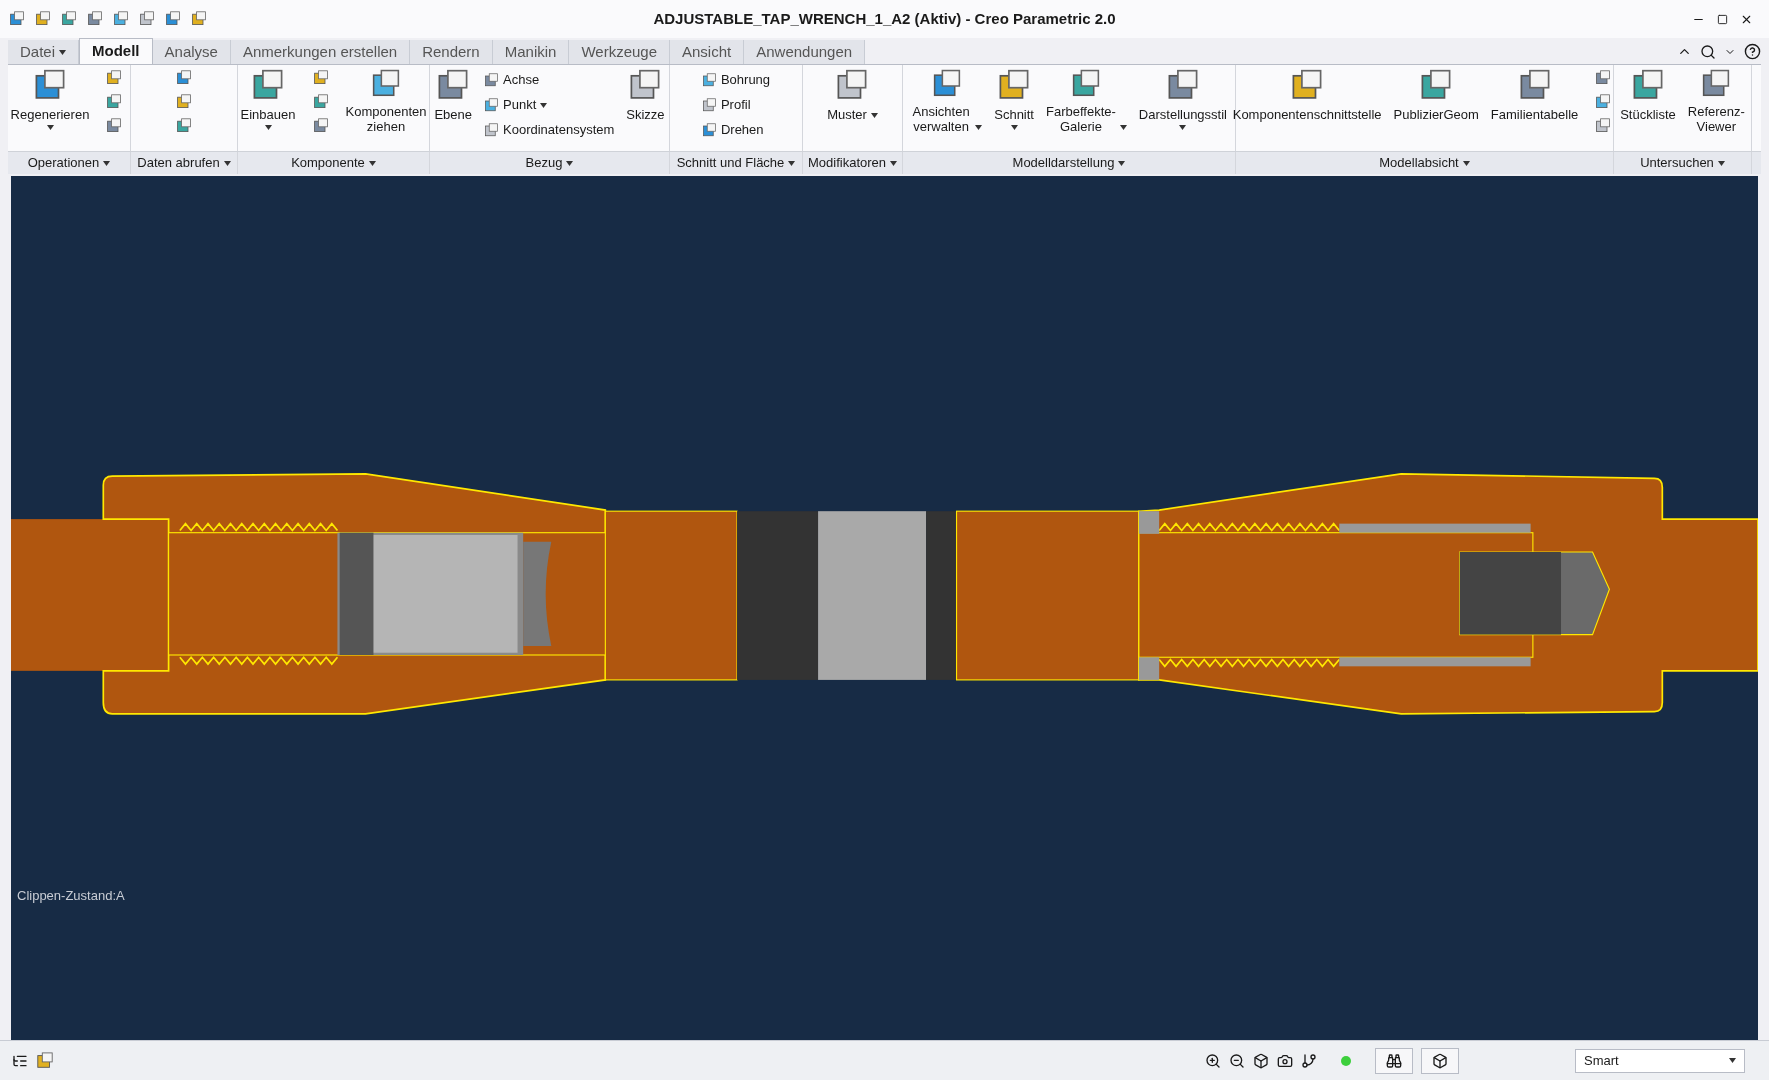 Image resolution: width=1769 pixels, height=1080 pixels. Describe the element at coordinates (268, 104) in the screenshot. I see `ribbon-button: Einbauen` at that location.